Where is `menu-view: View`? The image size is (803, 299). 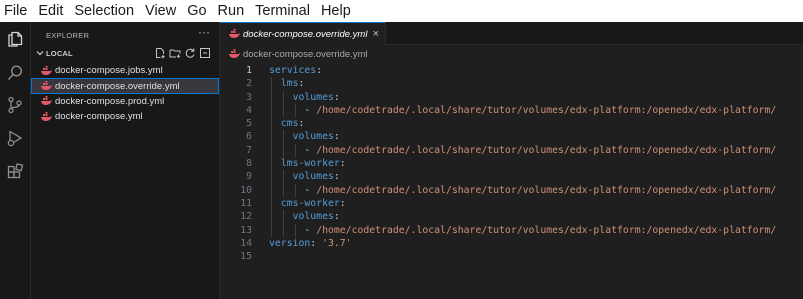
menu-view: View is located at coordinates (161, 11).